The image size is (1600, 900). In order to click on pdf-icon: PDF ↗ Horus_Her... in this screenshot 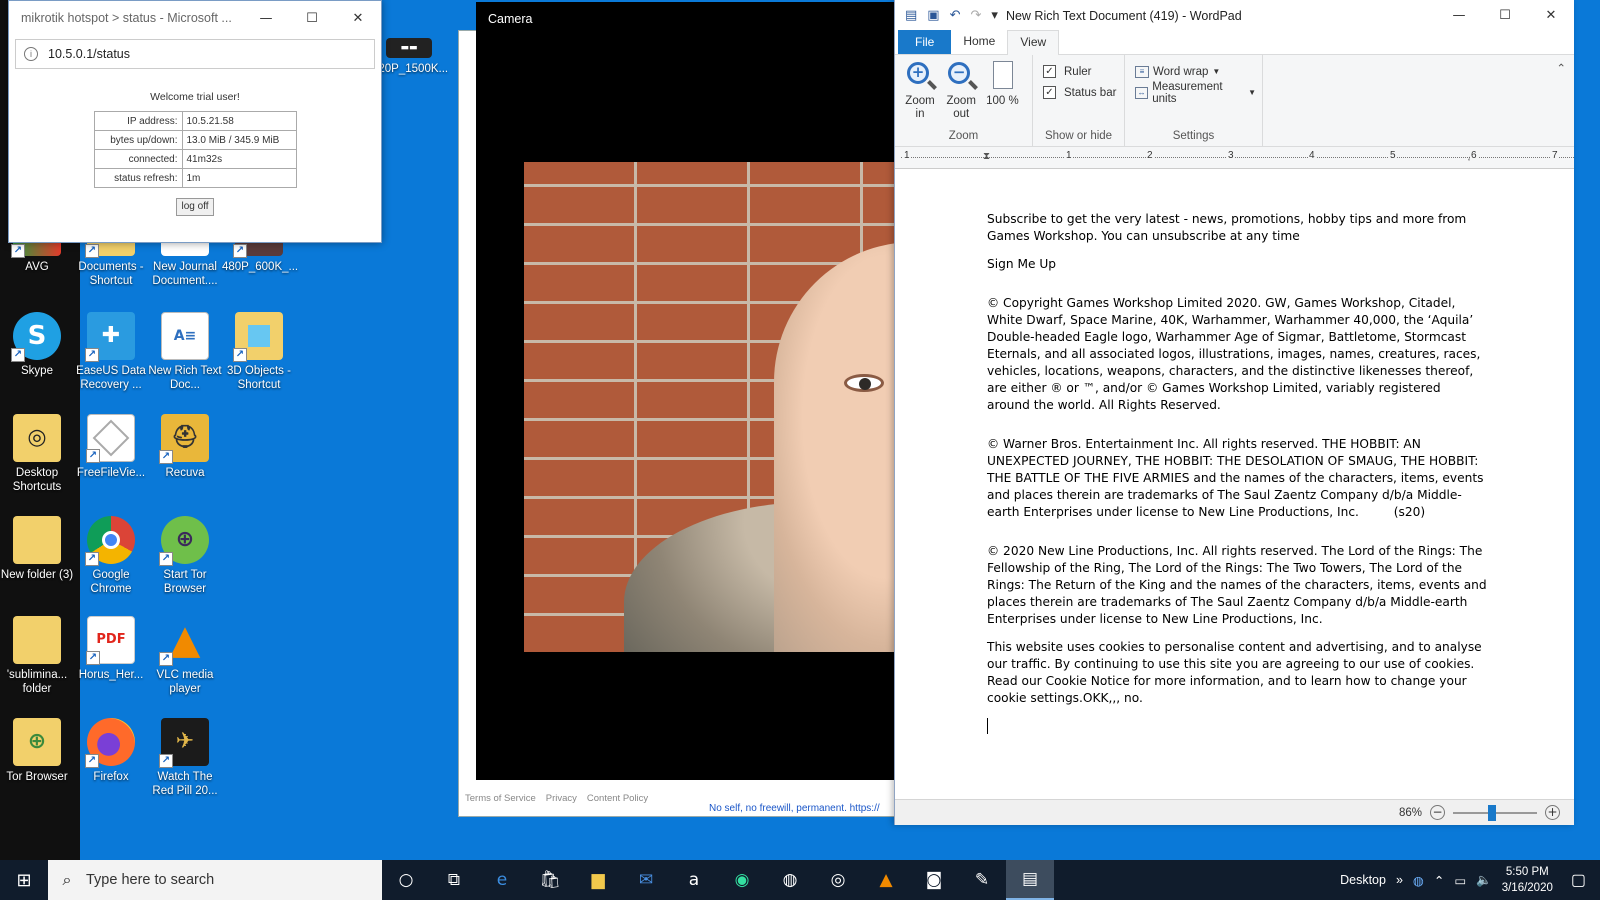, I will do `click(111, 649)`.